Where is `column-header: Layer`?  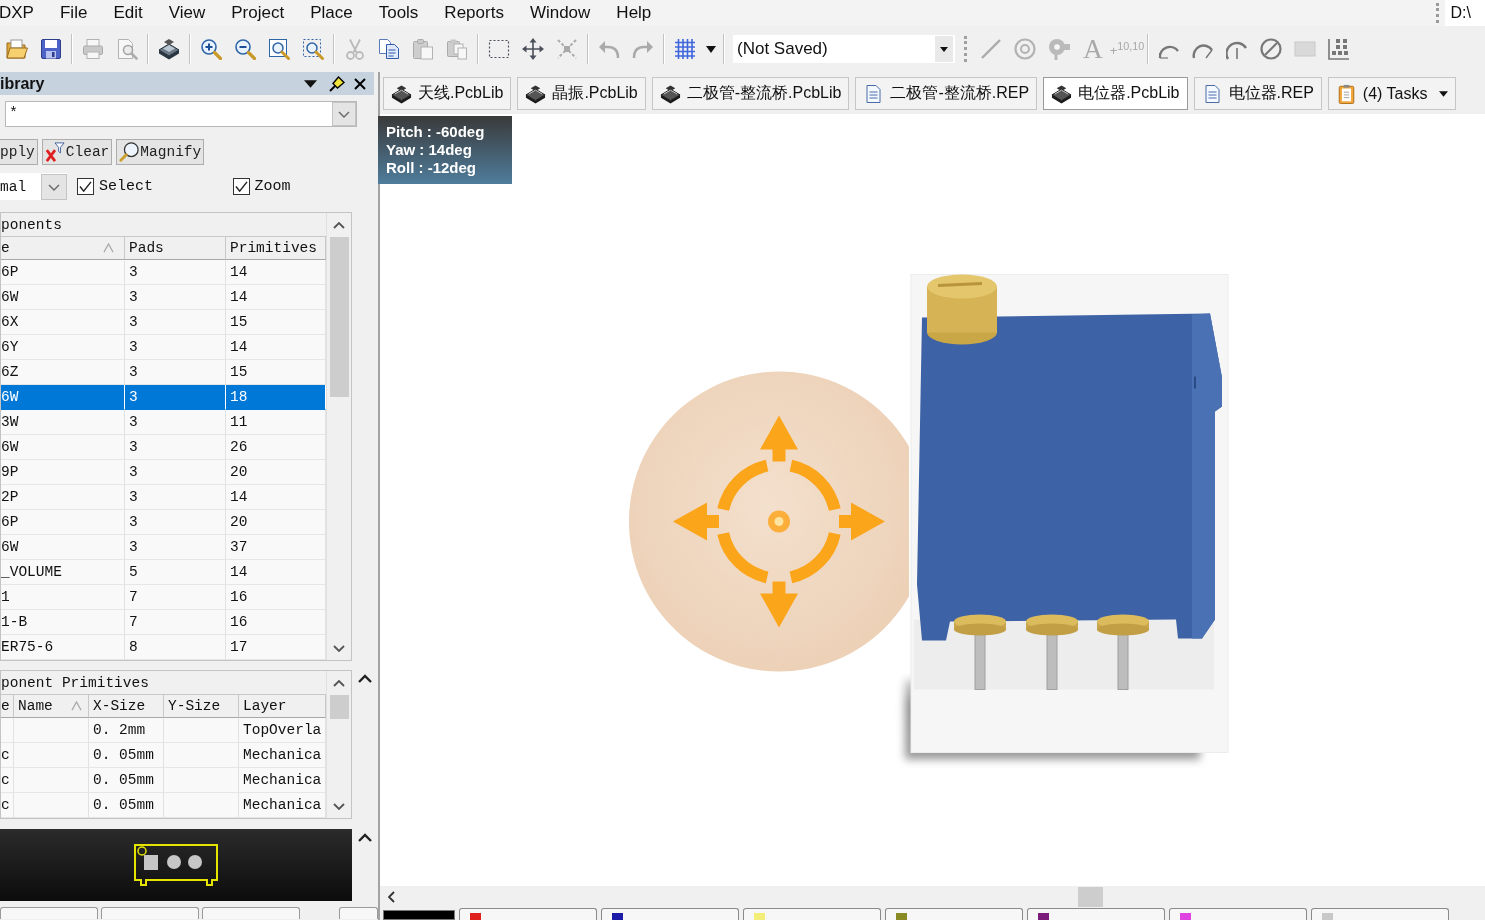 column-header: Layer is located at coordinates (282, 706).